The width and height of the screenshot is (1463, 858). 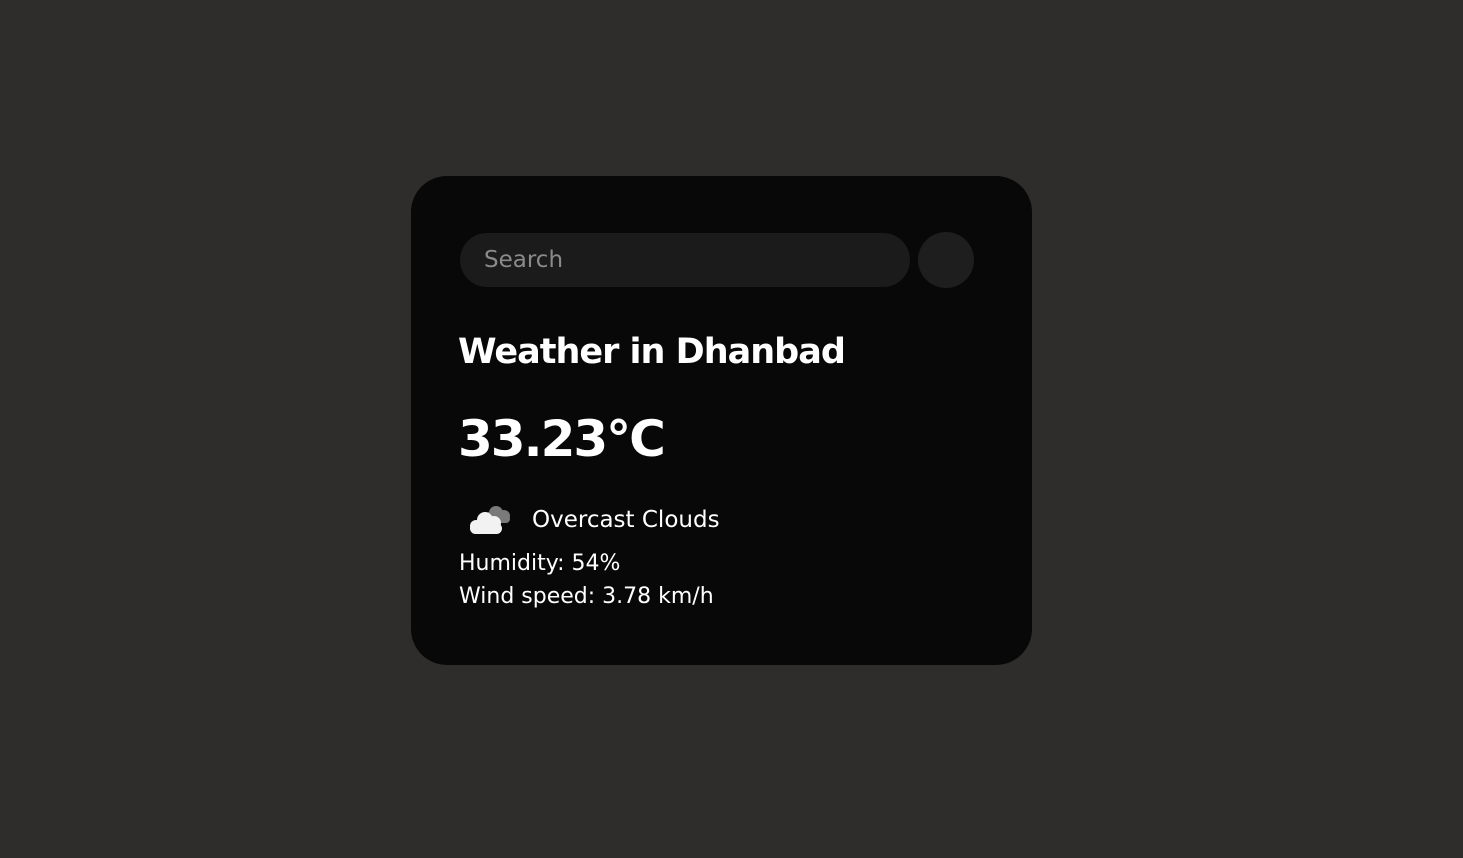 What do you see at coordinates (685, 260) in the screenshot?
I see `search-input` at bounding box center [685, 260].